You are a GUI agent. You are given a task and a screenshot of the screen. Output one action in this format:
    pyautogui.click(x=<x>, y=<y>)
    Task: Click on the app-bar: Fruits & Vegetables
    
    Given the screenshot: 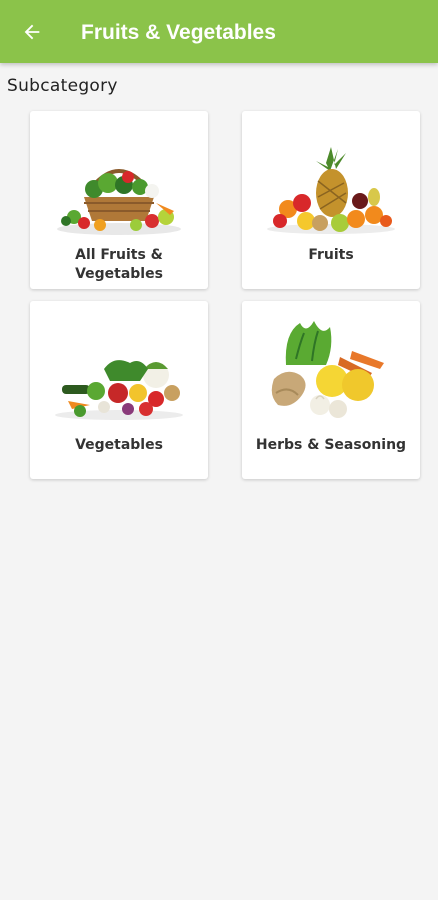 What is the action you would take?
    pyautogui.click(x=219, y=31)
    